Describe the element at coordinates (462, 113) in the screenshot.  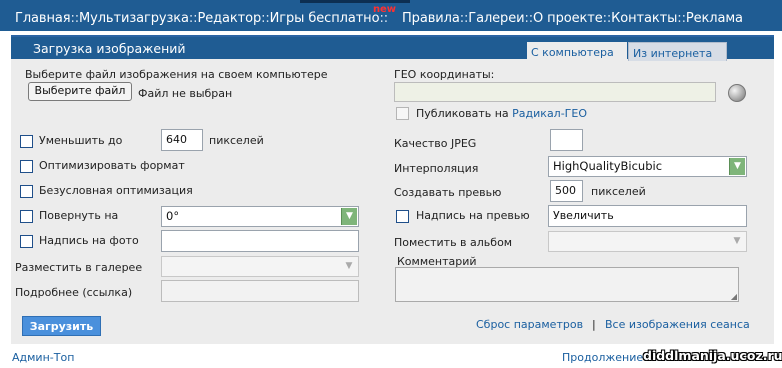
I see `publish-geo-text: Публиковать на` at that location.